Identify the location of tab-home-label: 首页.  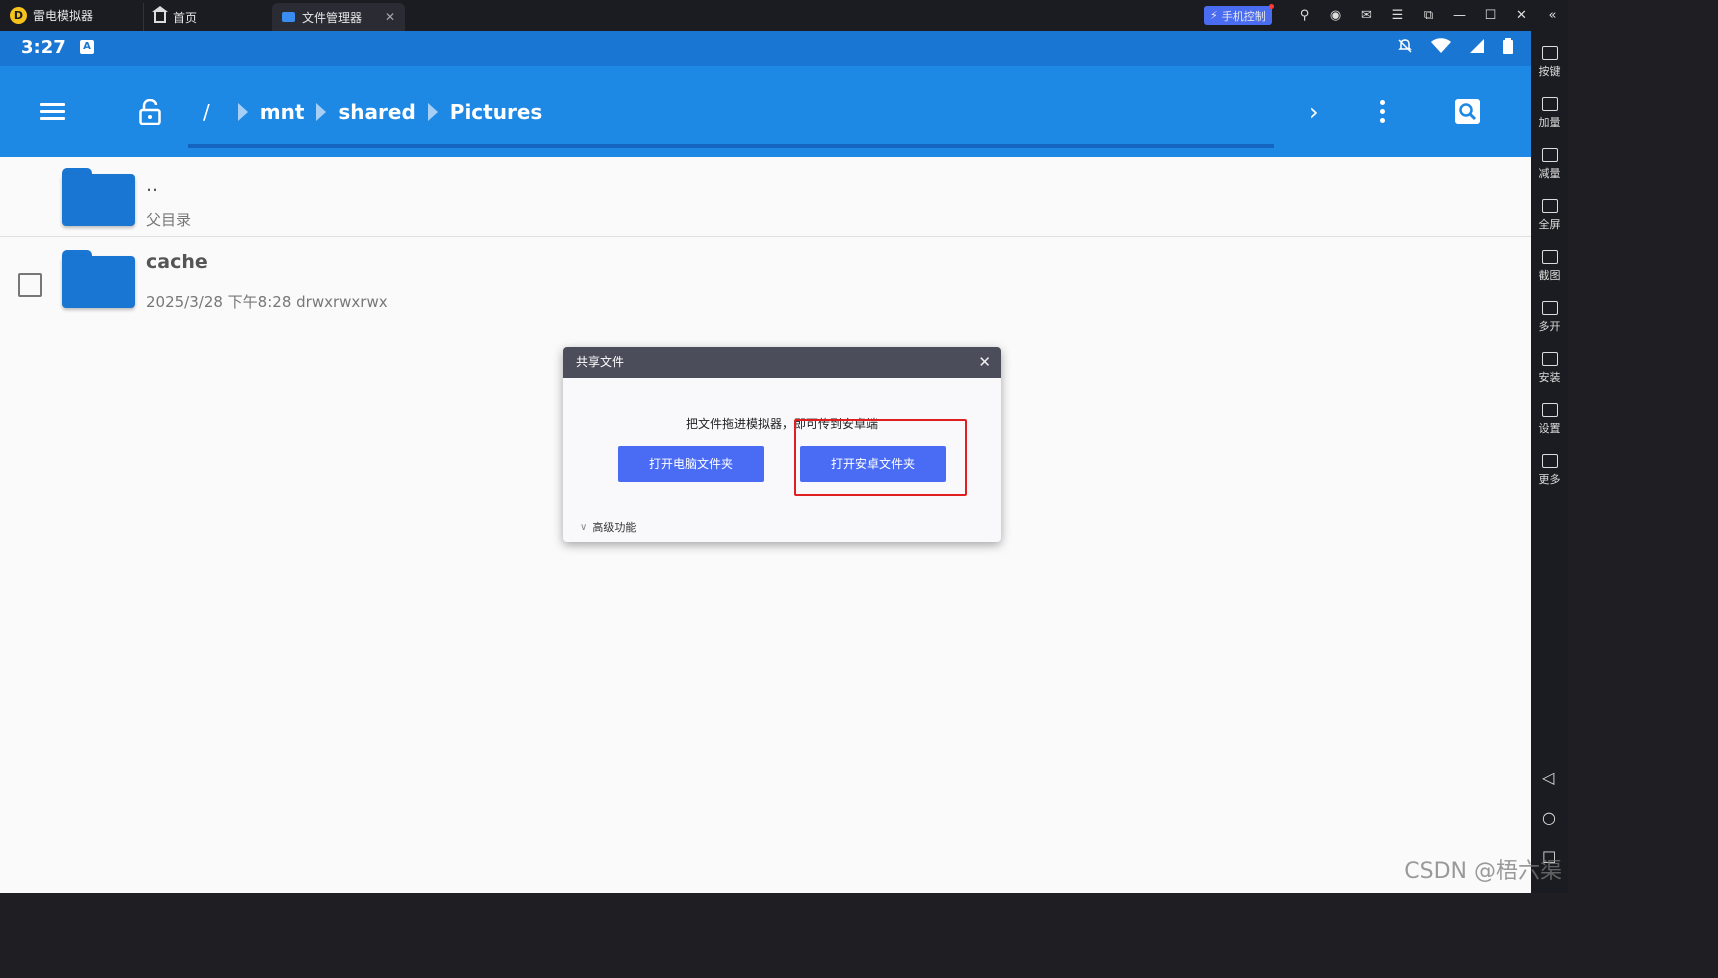
(185, 17).